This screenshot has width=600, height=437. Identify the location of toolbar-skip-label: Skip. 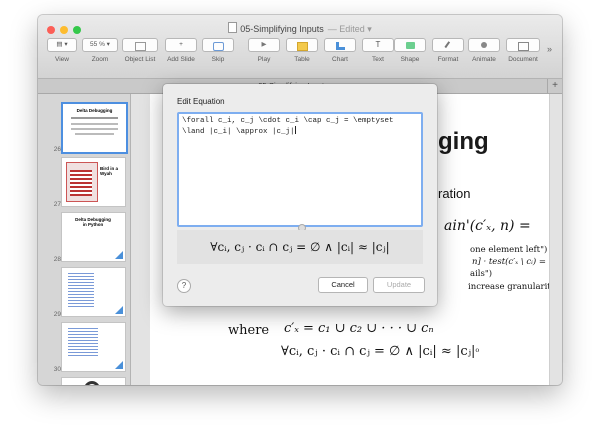
(218, 59).